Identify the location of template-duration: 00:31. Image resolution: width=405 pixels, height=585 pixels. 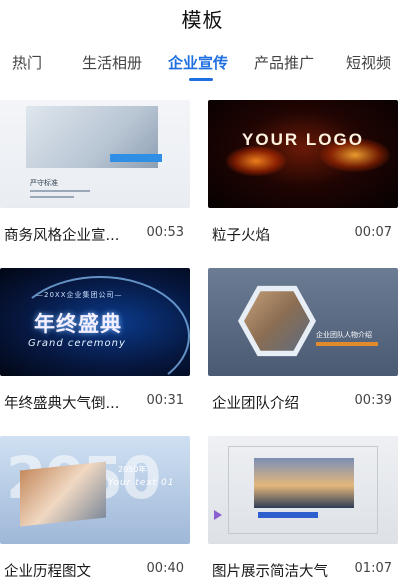
(165, 400).